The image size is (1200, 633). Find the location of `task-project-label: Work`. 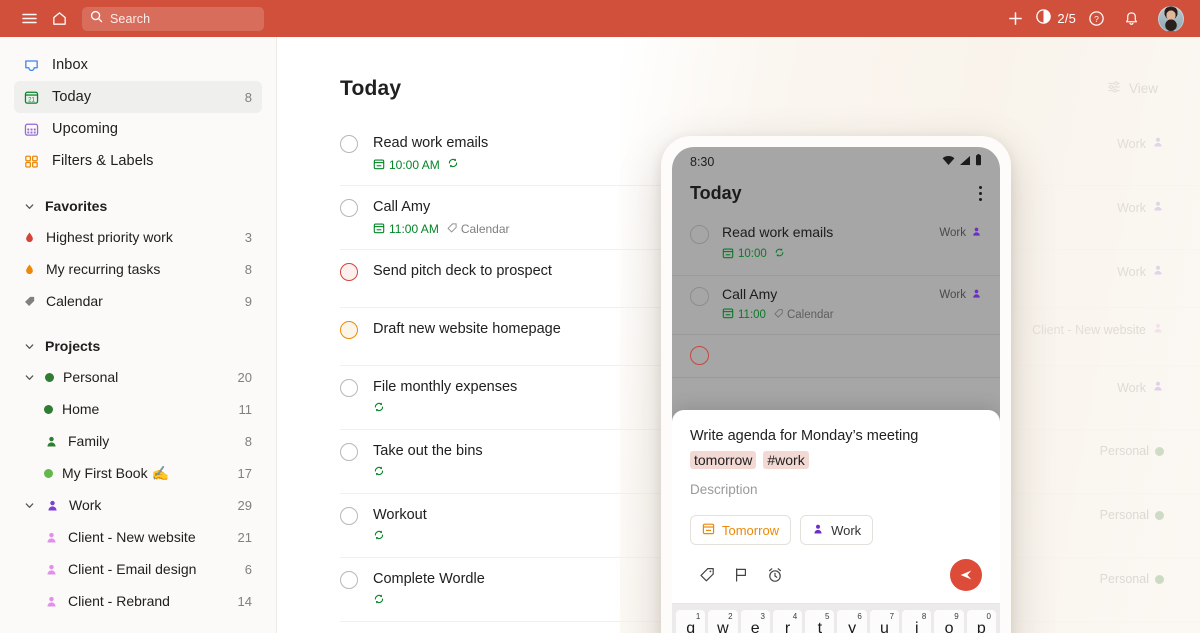

task-project-label: Work is located at coordinates (1131, 387).